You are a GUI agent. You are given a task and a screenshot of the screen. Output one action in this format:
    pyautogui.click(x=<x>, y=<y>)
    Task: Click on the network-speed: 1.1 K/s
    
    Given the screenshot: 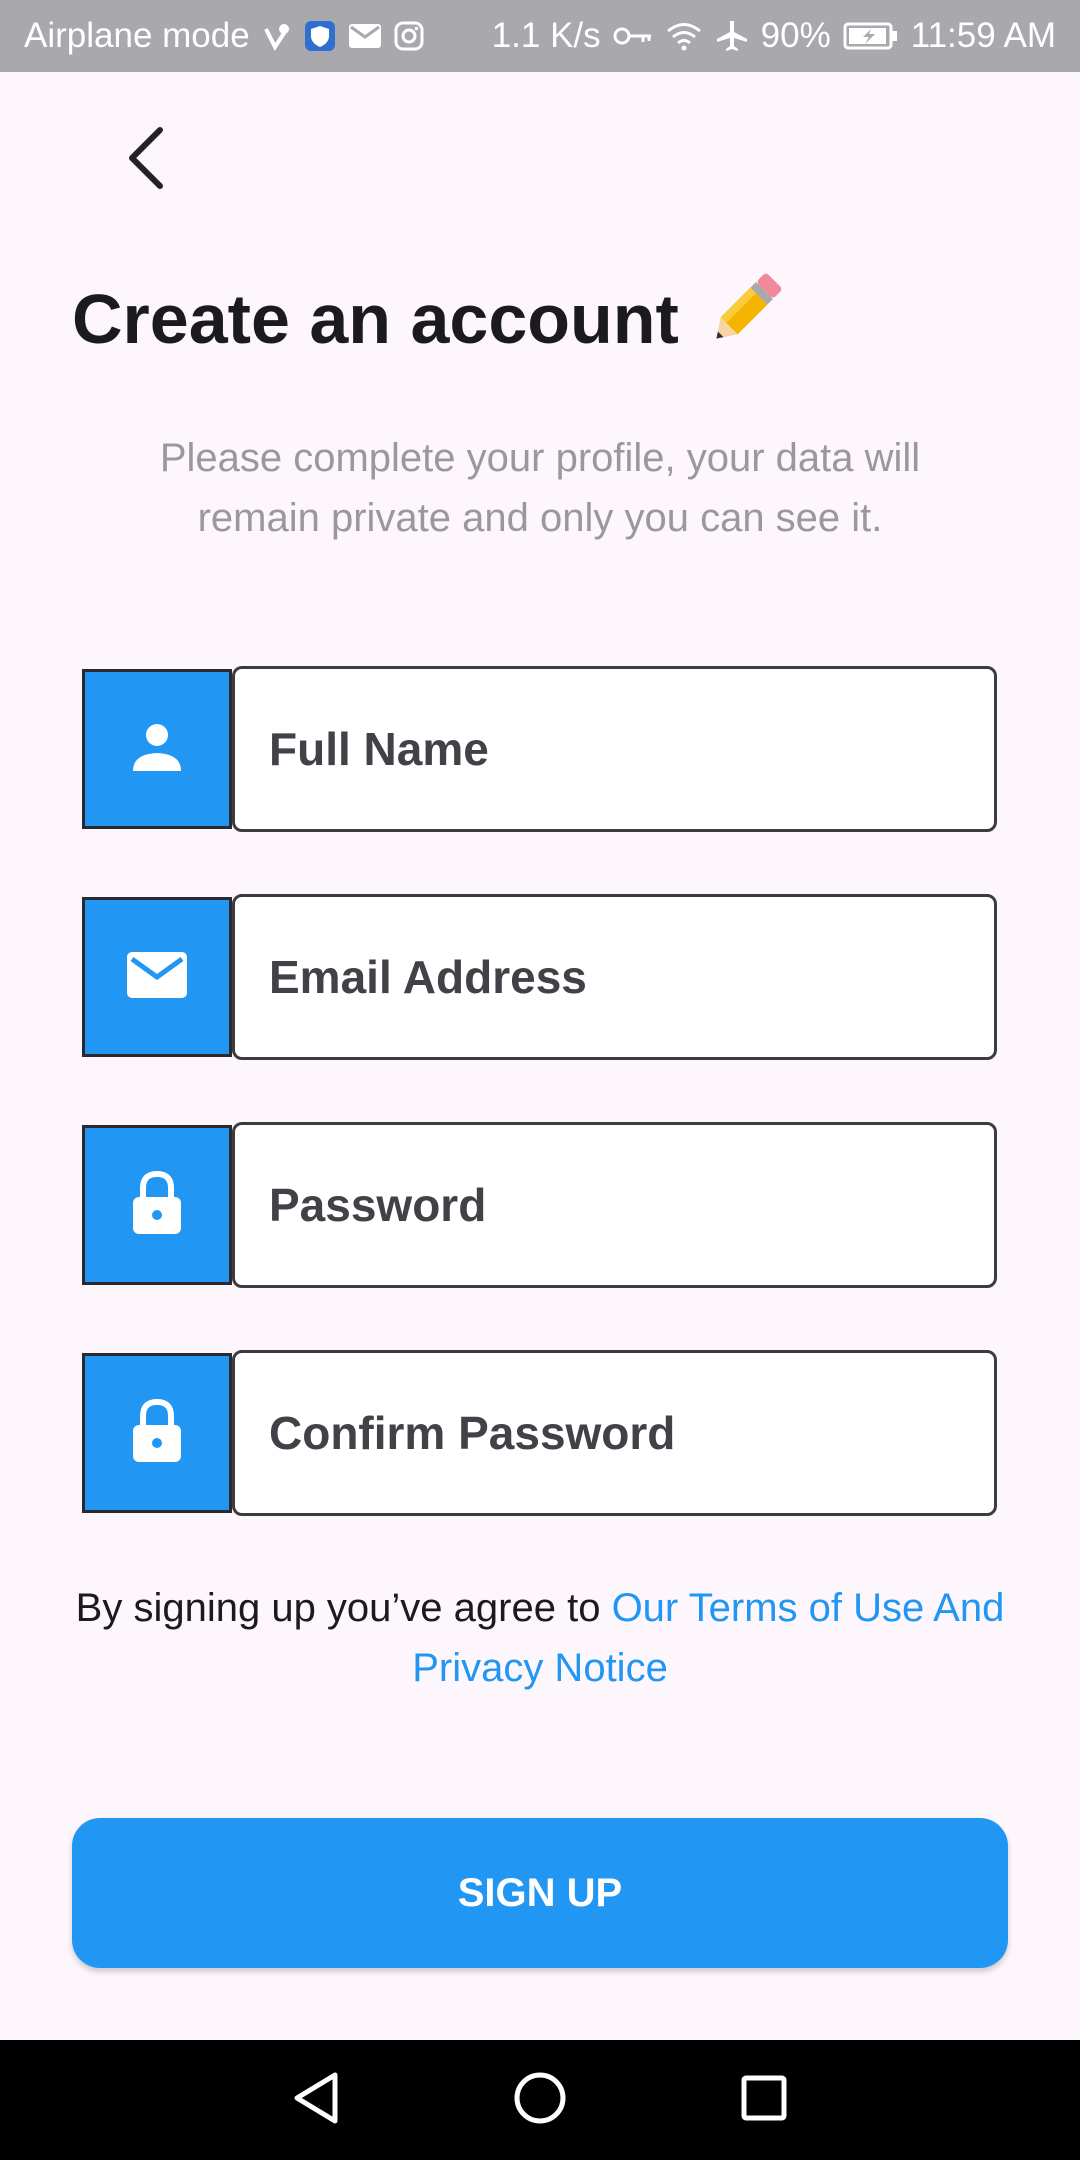 What is the action you would take?
    pyautogui.click(x=546, y=35)
    